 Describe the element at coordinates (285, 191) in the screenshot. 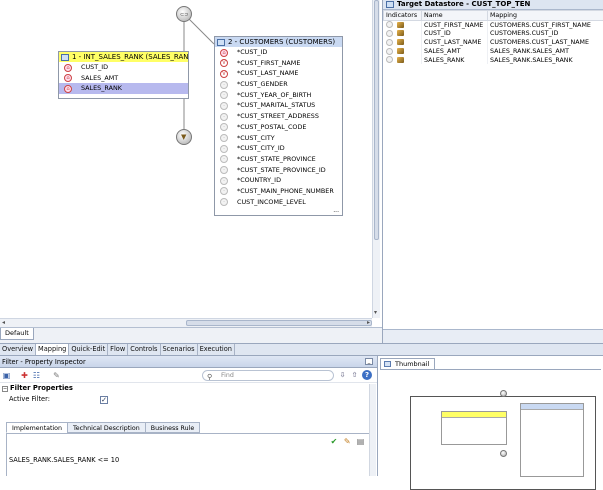

I see `column-name: *CUST_MAIN_PHONE_NUMBER` at that location.